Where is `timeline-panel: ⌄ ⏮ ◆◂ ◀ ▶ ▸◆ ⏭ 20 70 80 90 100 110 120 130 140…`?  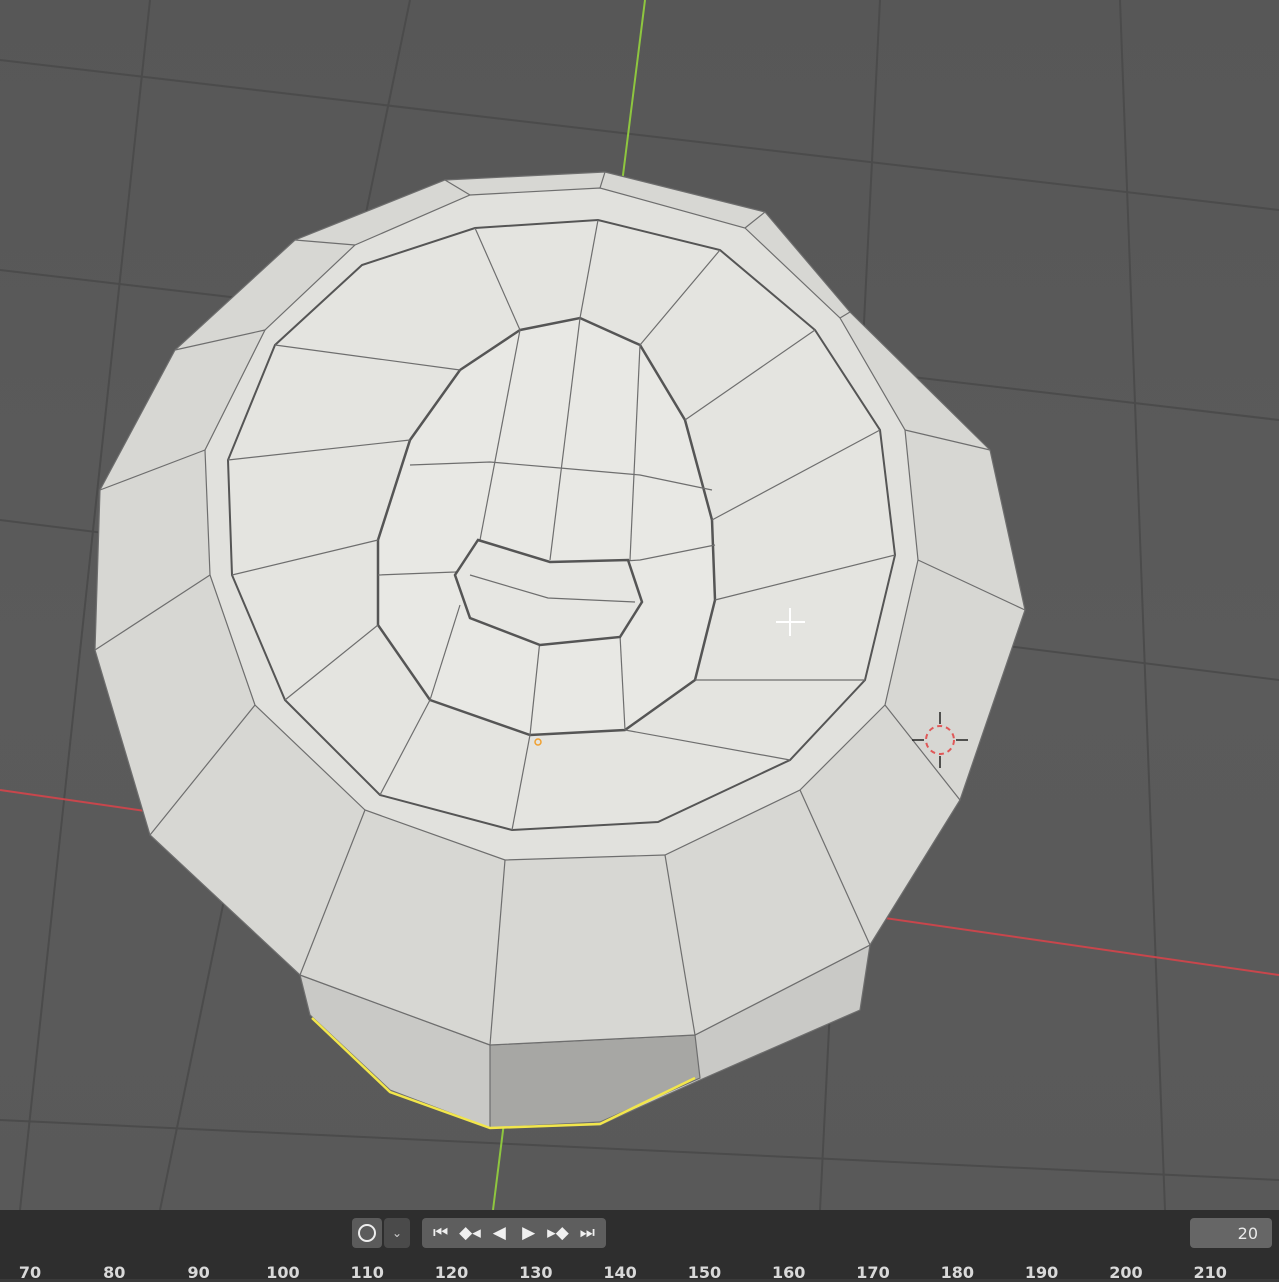 timeline-panel: ⌄ ⏮ ◆◂ ◀ ▶ ▸◆ ⏭ 20 70 80 90 100 110 120 130 140… is located at coordinates (639, 1246).